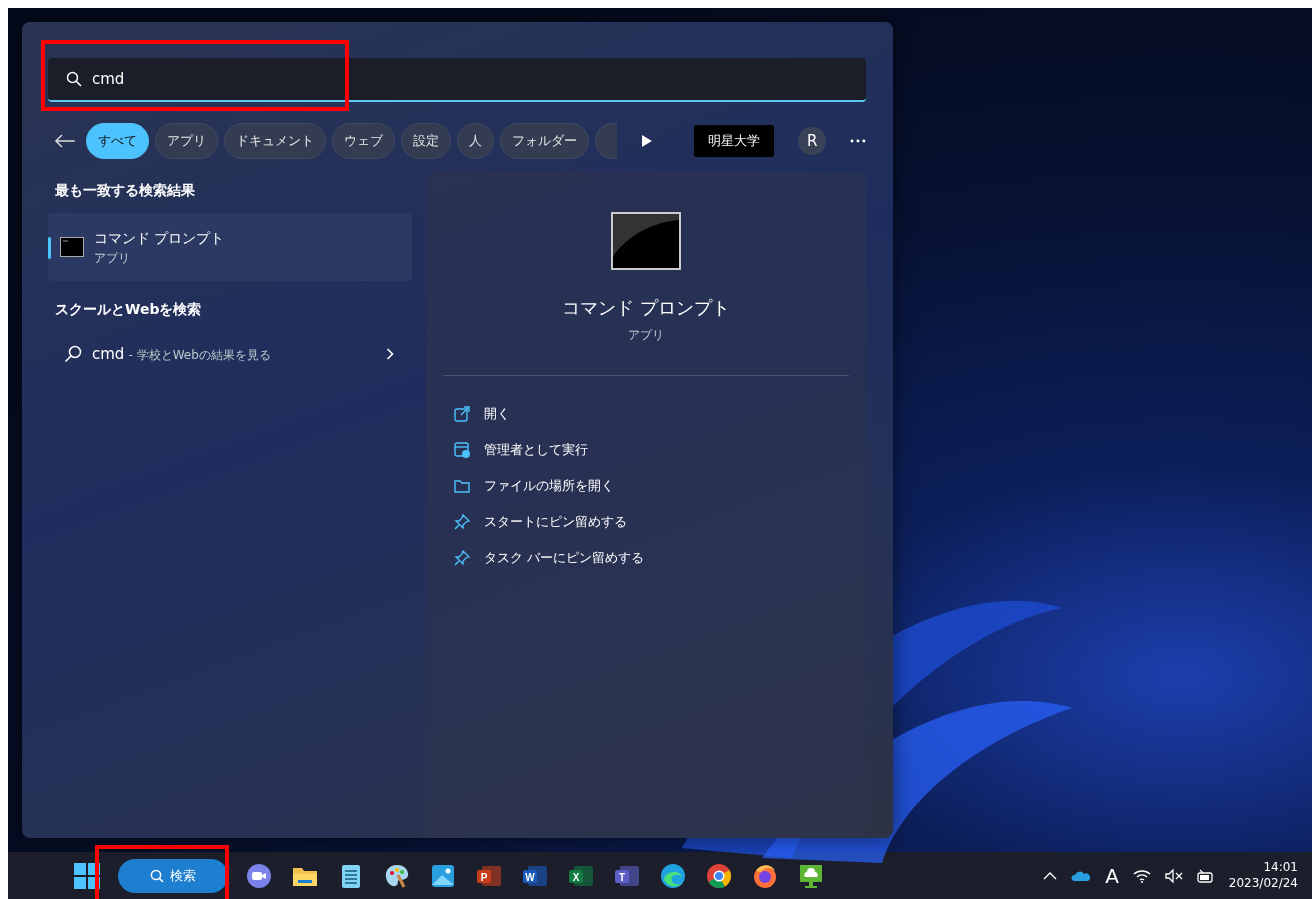 The image size is (1312, 899). Describe the element at coordinates (555, 521) in the screenshot. I see `action-label: スタートにピン留めする` at that location.